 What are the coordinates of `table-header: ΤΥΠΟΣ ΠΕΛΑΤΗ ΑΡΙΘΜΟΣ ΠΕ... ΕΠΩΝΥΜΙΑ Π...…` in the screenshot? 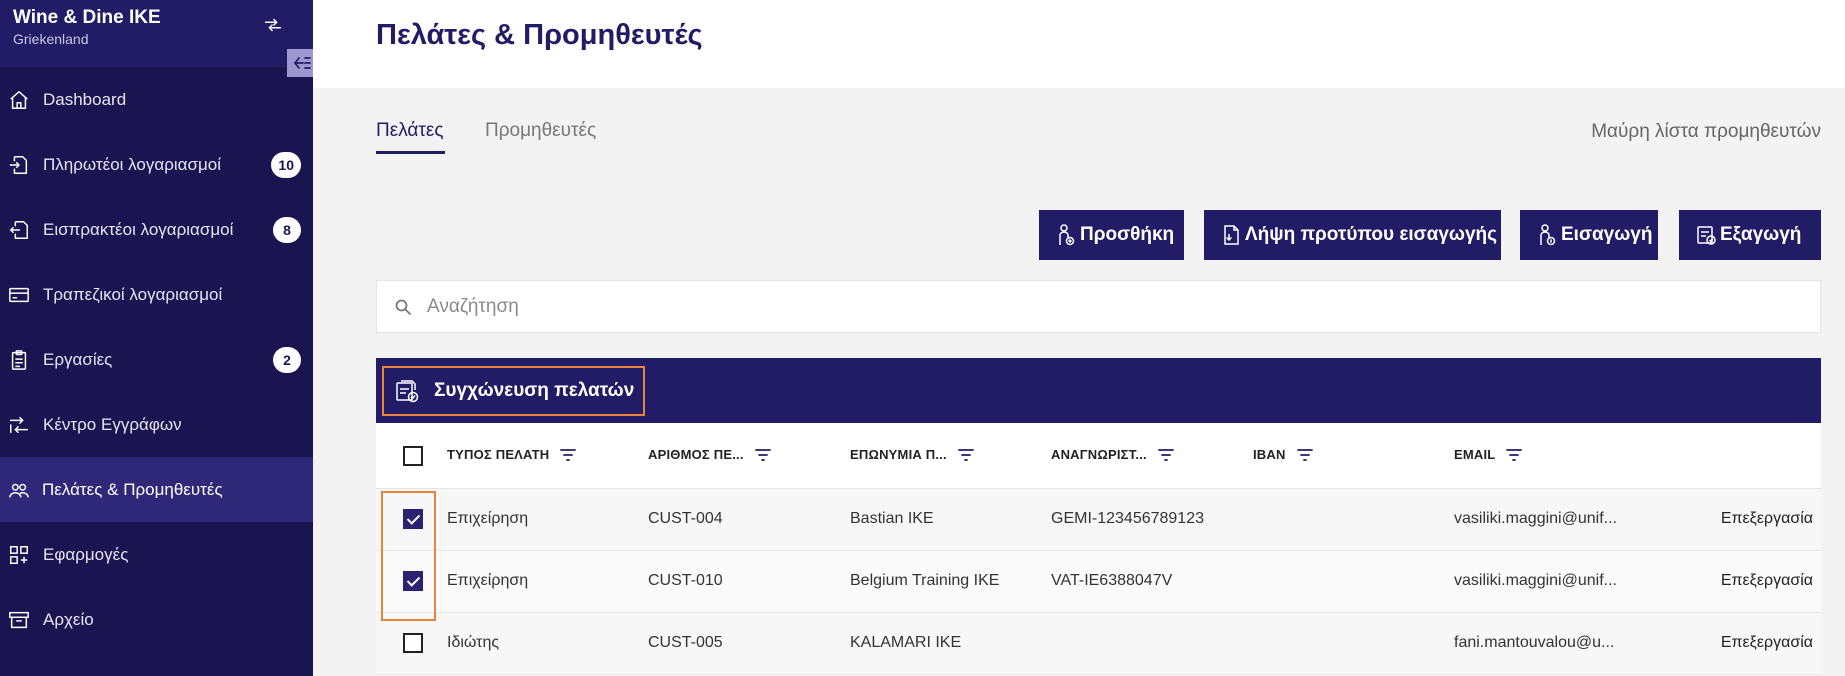 It's located at (1098, 456).